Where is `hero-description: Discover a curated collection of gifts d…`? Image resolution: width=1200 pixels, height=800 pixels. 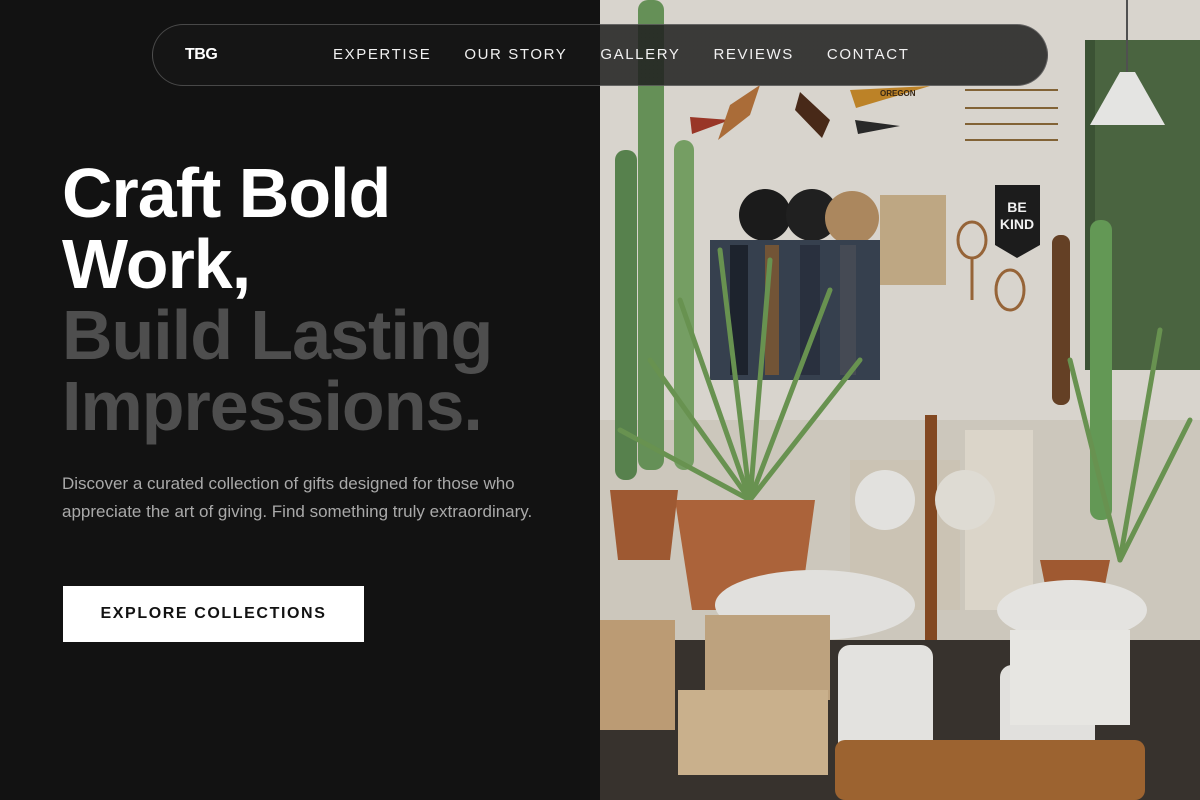
hero-description: Discover a curated collection of gifts d… is located at coordinates (297, 497).